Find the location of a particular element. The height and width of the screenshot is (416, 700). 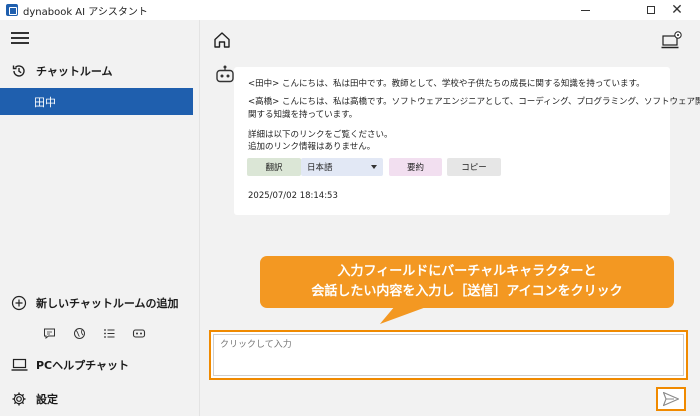

history-icon is located at coordinates (19, 71).